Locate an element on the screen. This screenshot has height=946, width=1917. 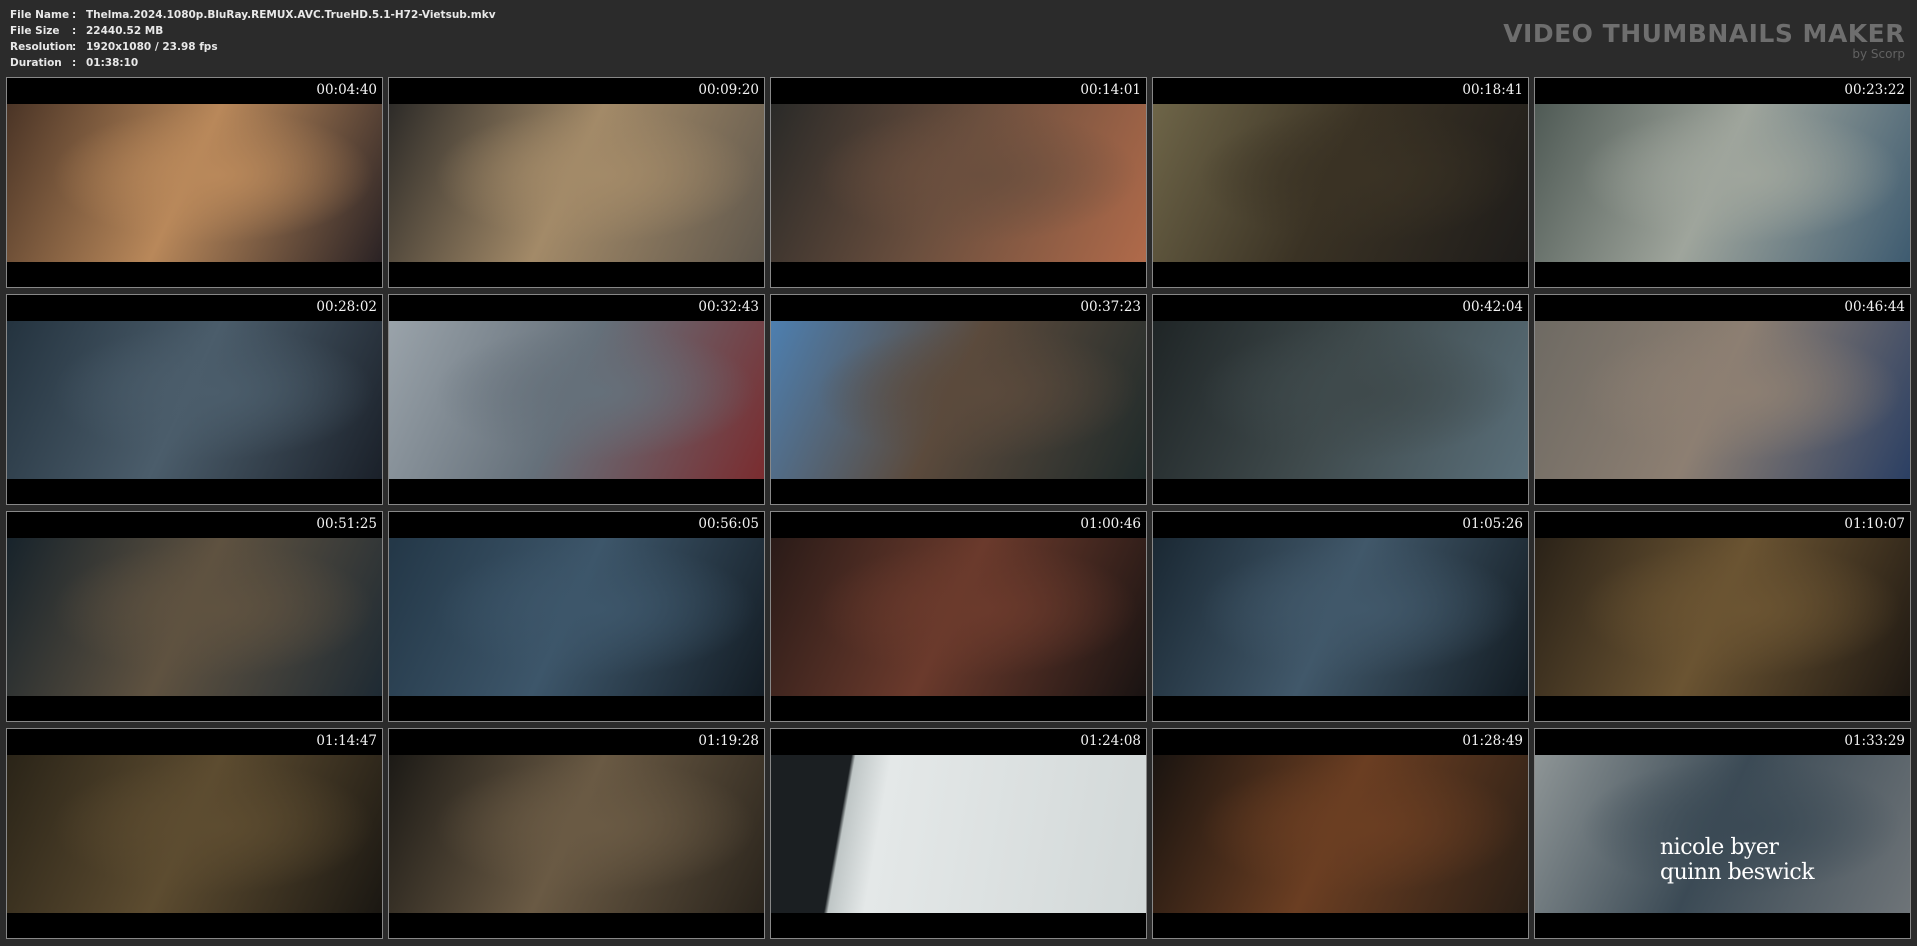
thumbnail-tile: 00:23:22 is located at coordinates (1722, 182).